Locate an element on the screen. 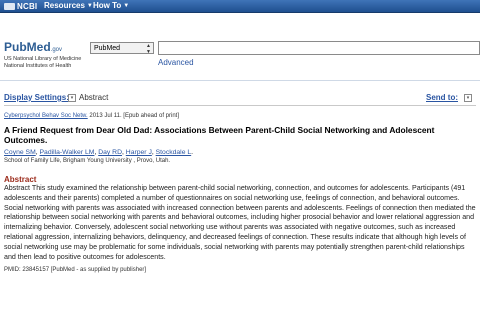 Image resolution: width=480 pixels, height=320 pixels. pubmed-logo: PubMed.gov is located at coordinates (33, 47).